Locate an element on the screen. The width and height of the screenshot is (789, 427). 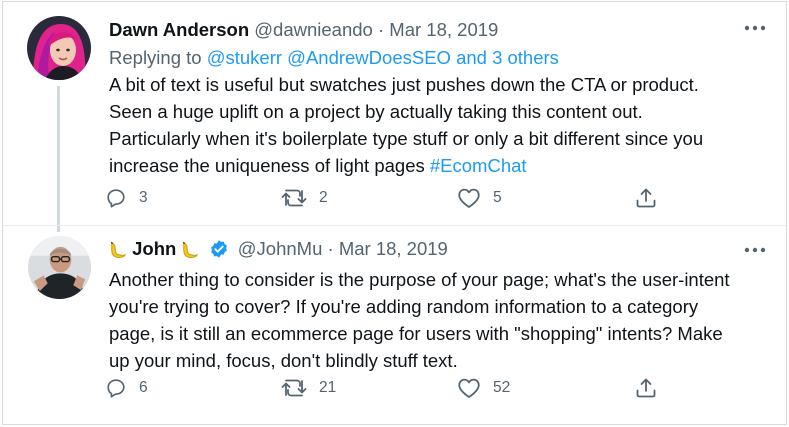
tweet-header: Dawn Anderson @dawnieando · Mar 18, 2019 is located at coordinates (303, 30).